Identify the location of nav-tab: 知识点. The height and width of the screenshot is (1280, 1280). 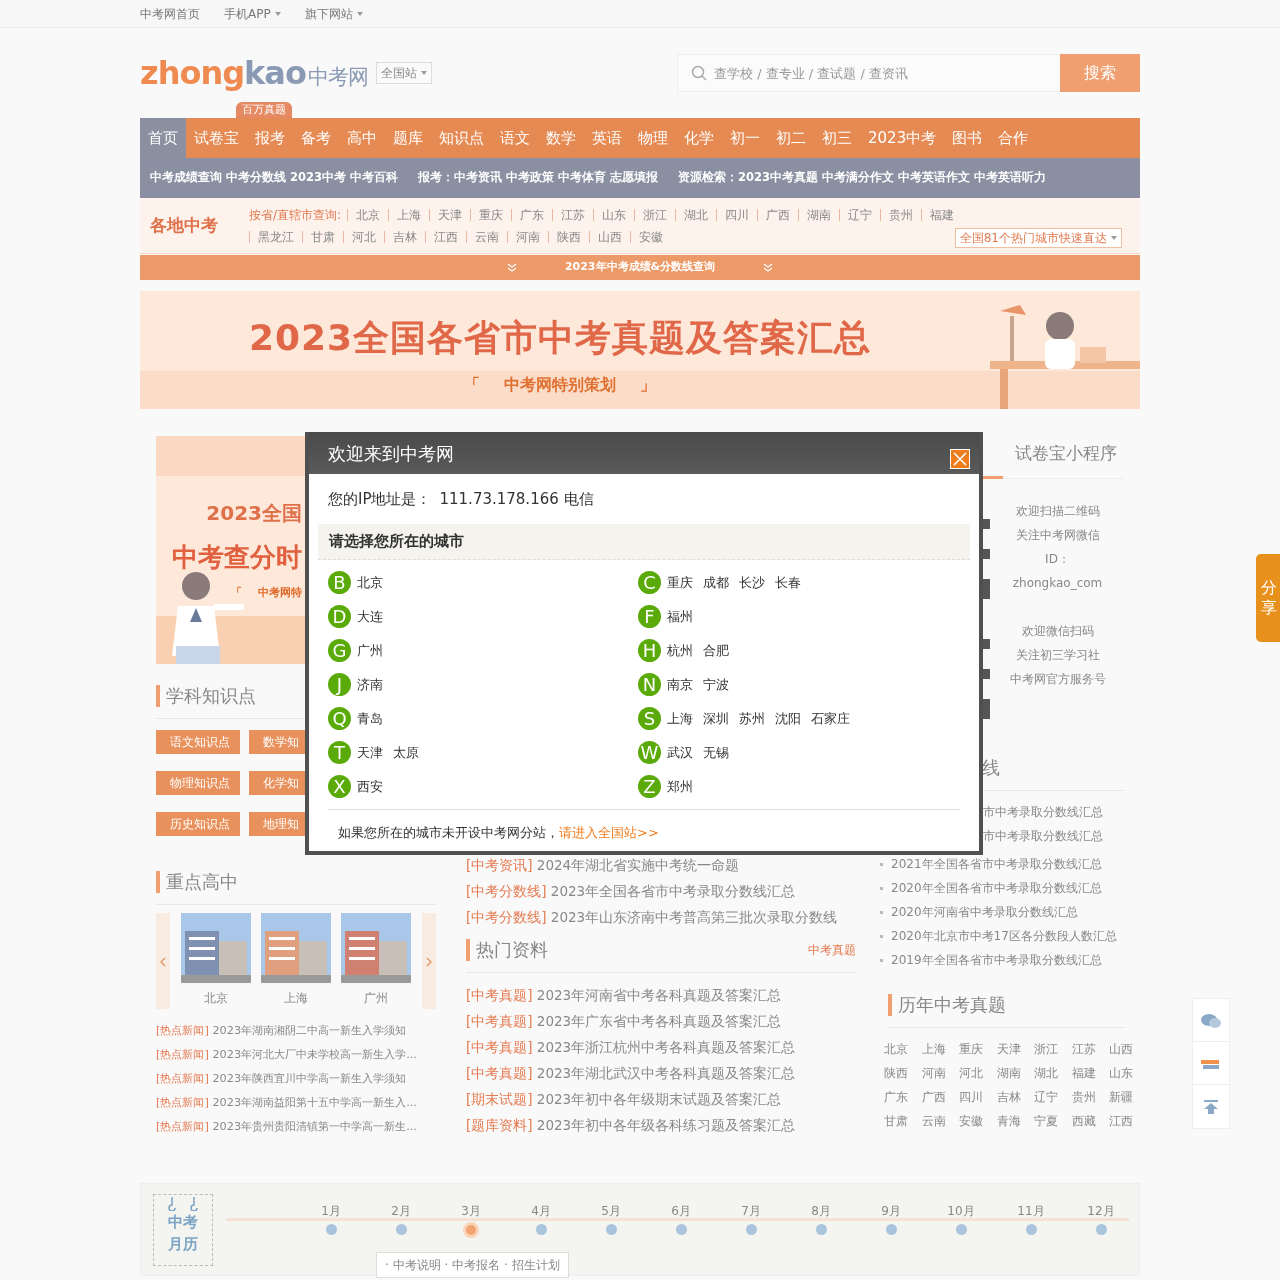
(461, 138).